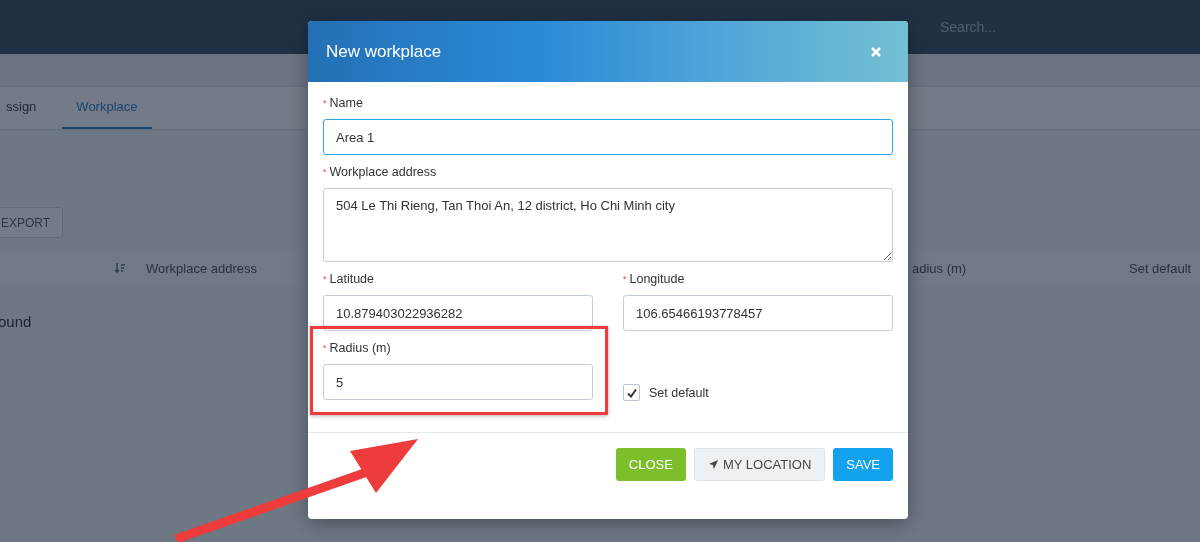 The width and height of the screenshot is (1200, 542). I want to click on checkbox-label: Set default, so click(679, 392).